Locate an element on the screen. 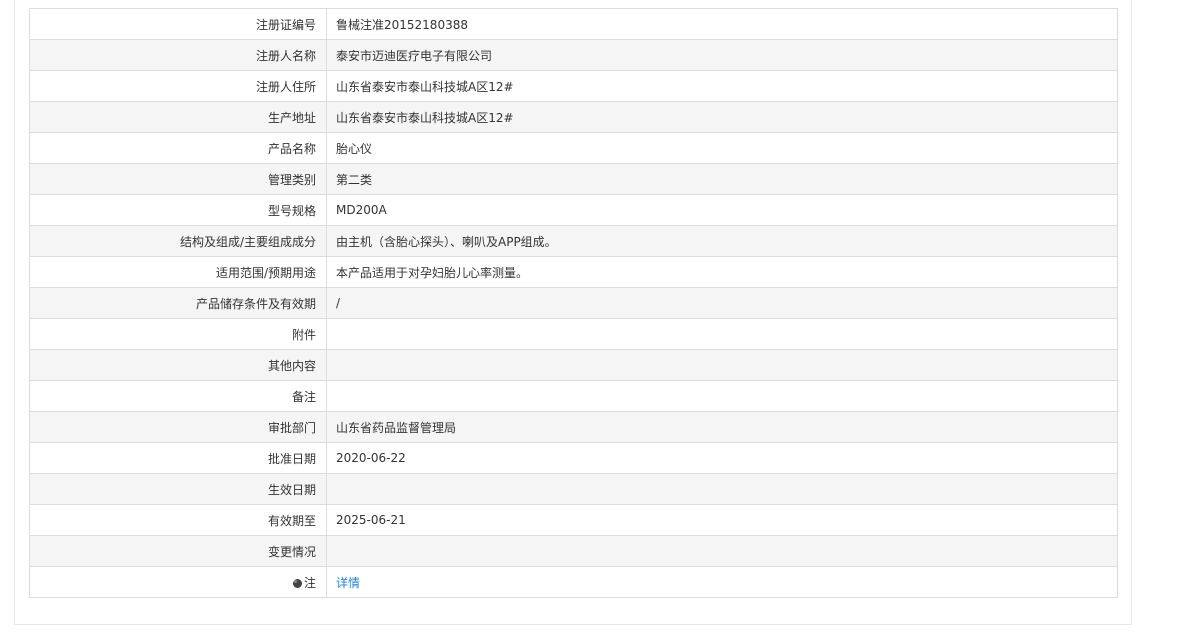 The image size is (1200, 641). note-row: 注 详情 is located at coordinates (573, 582).